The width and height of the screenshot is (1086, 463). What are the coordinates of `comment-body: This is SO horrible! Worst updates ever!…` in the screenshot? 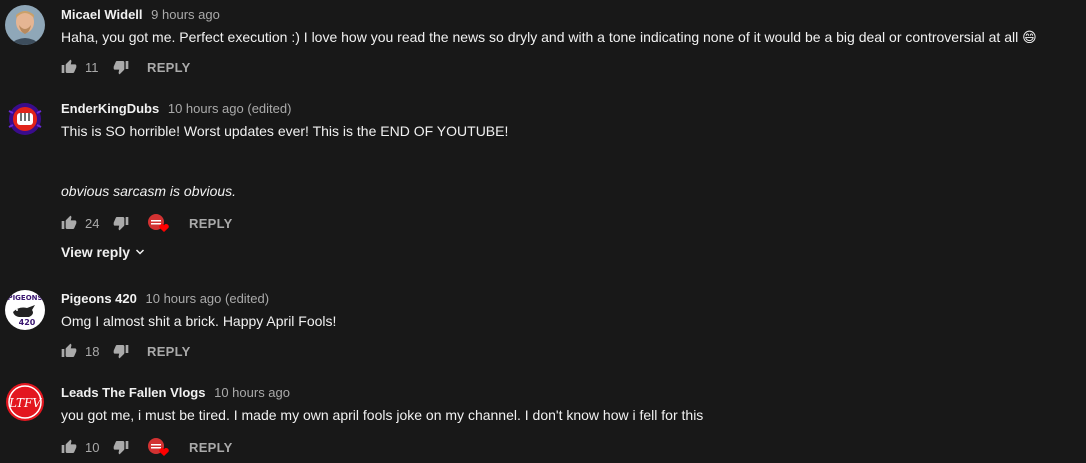 It's located at (285, 131).